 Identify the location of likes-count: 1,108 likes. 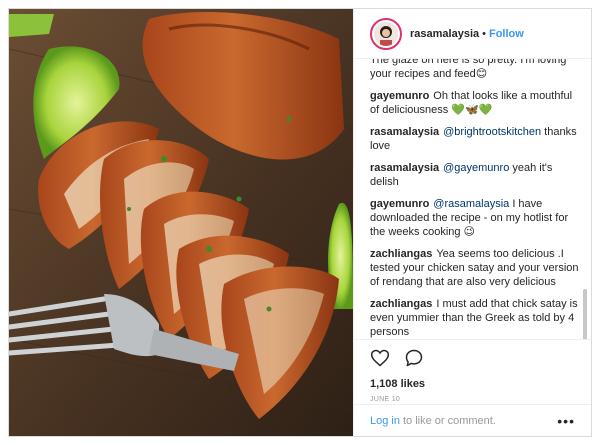
(472, 384).